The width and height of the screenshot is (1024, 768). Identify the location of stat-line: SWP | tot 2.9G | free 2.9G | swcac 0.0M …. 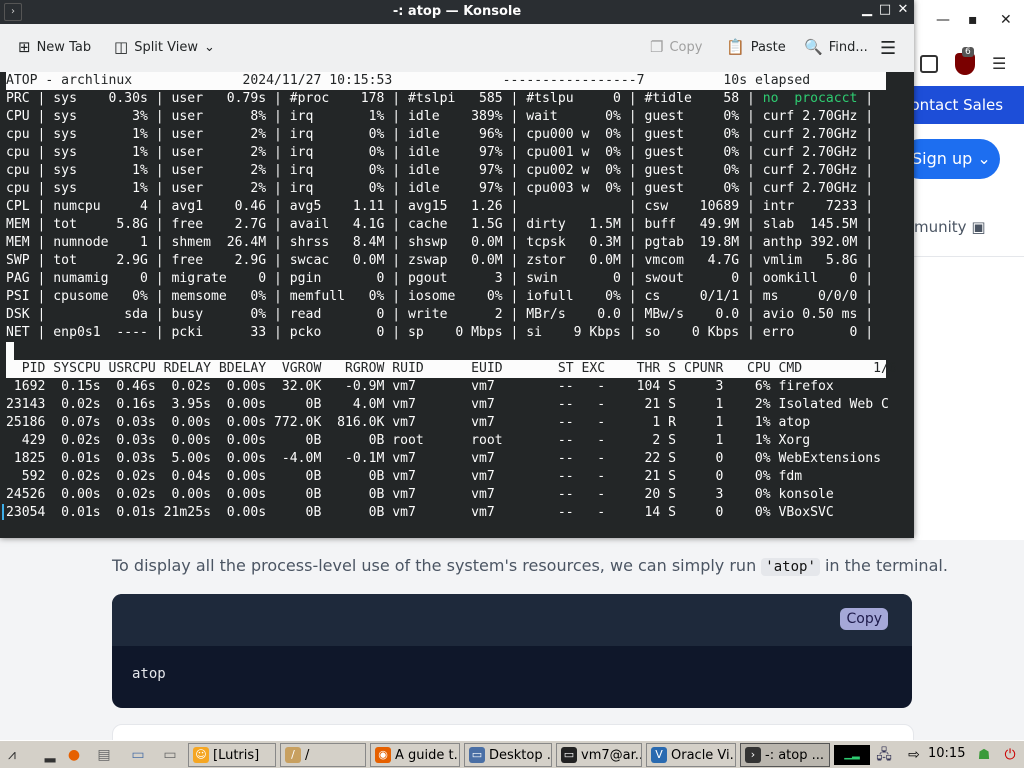
(440, 260).